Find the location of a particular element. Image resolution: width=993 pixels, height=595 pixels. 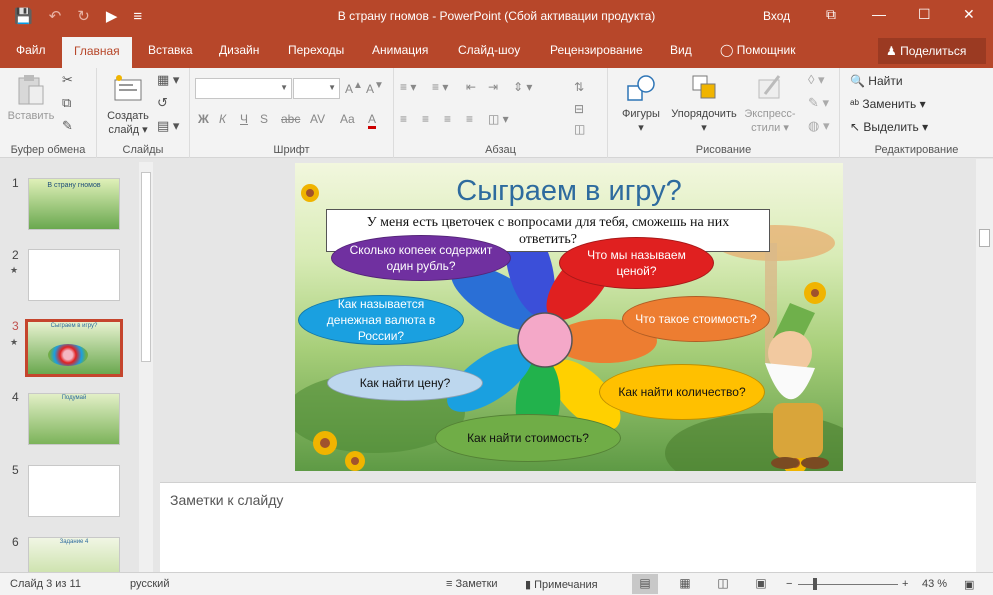

slide-title: Сыграем в игру? is located at coordinates (569, 191).